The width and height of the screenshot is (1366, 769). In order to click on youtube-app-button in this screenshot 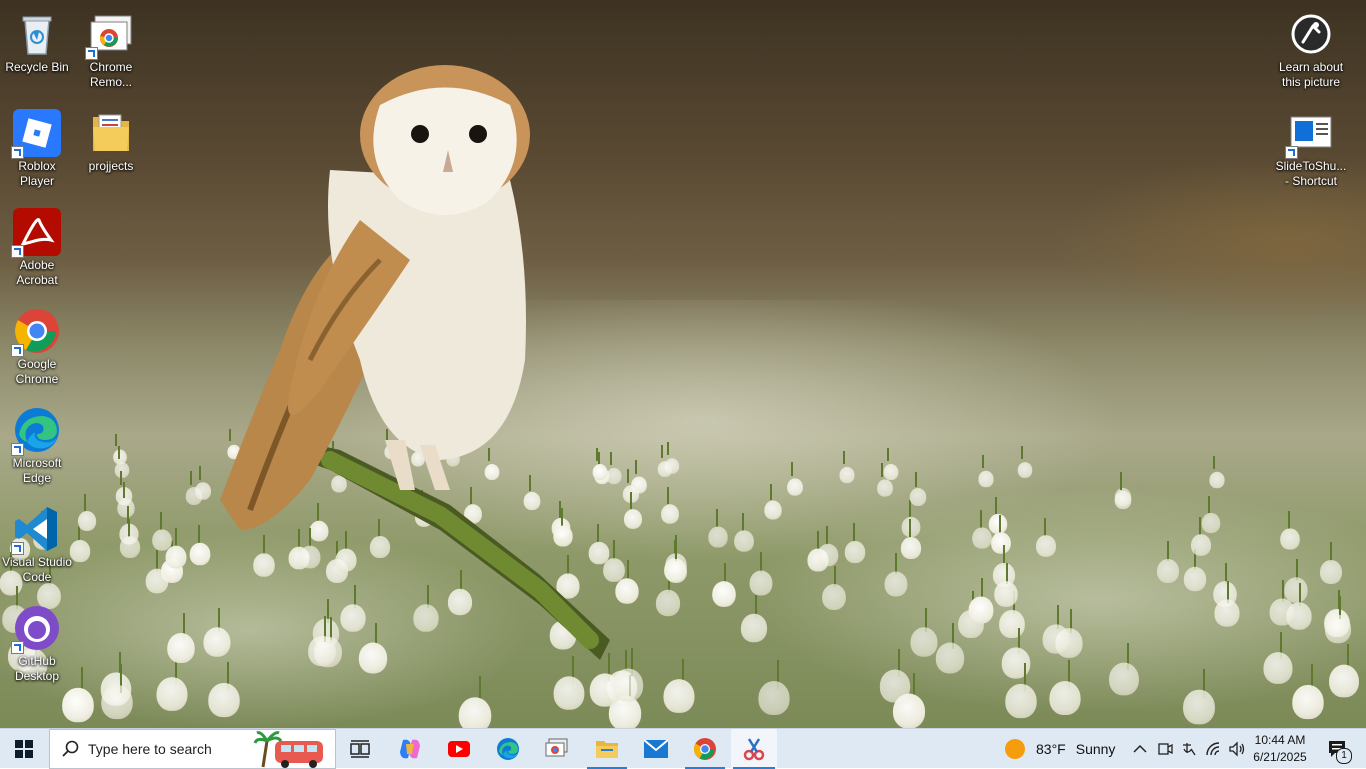, I will do `click(459, 749)`.